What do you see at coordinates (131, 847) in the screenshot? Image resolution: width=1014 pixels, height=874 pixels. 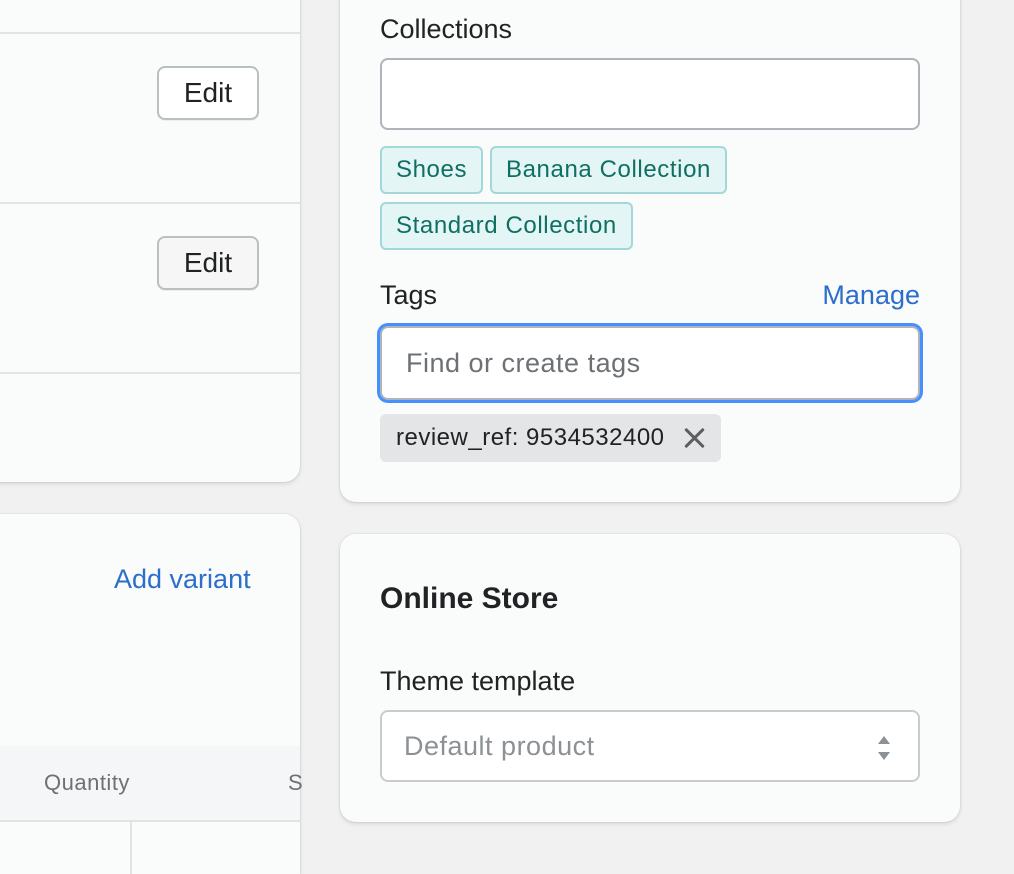 I see `cell-divider` at bounding box center [131, 847].